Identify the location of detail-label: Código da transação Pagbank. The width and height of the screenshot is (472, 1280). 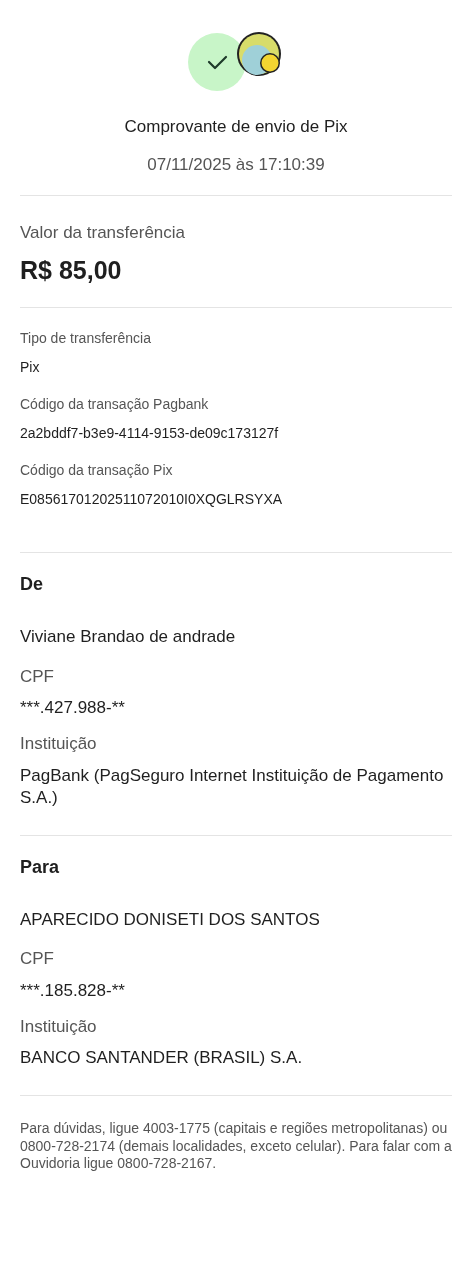
(115, 404).